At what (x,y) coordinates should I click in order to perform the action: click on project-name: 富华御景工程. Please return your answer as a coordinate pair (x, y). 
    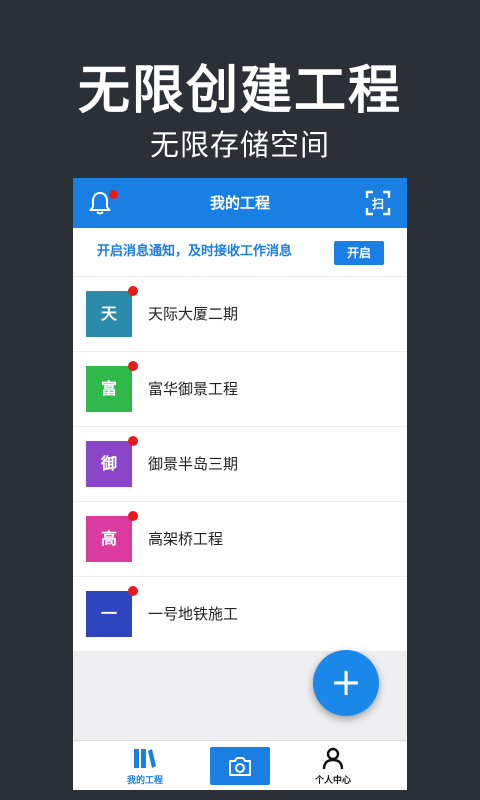
    Looking at the image, I should click on (193, 389).